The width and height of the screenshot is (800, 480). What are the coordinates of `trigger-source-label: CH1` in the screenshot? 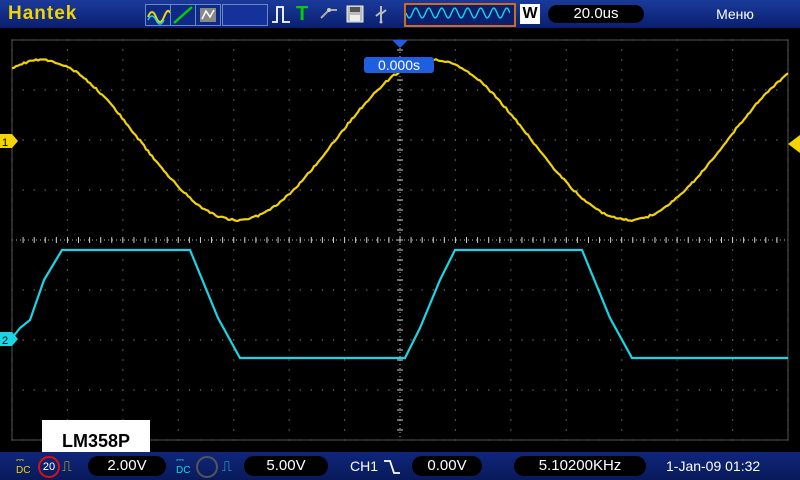 It's located at (364, 466).